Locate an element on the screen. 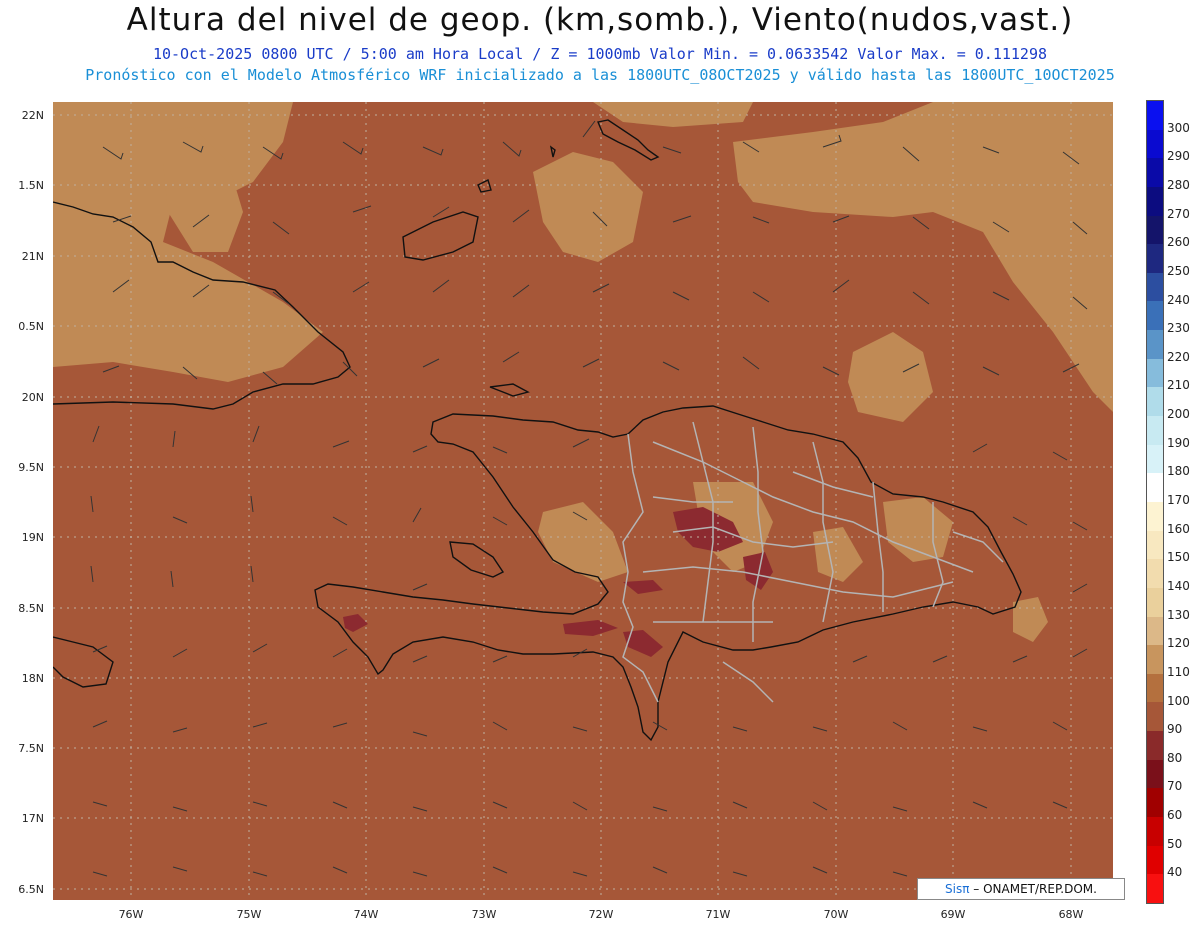 Image resolution: width=1200 pixels, height=927 pixels. colorbar-label: 110 is located at coordinates (1178, 671).